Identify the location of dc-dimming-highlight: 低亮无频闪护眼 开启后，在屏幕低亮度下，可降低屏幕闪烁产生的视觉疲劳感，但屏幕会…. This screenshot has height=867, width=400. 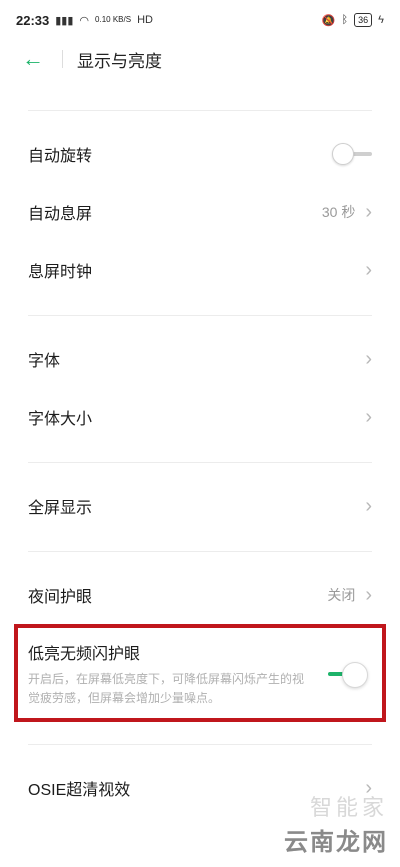
(200, 673).